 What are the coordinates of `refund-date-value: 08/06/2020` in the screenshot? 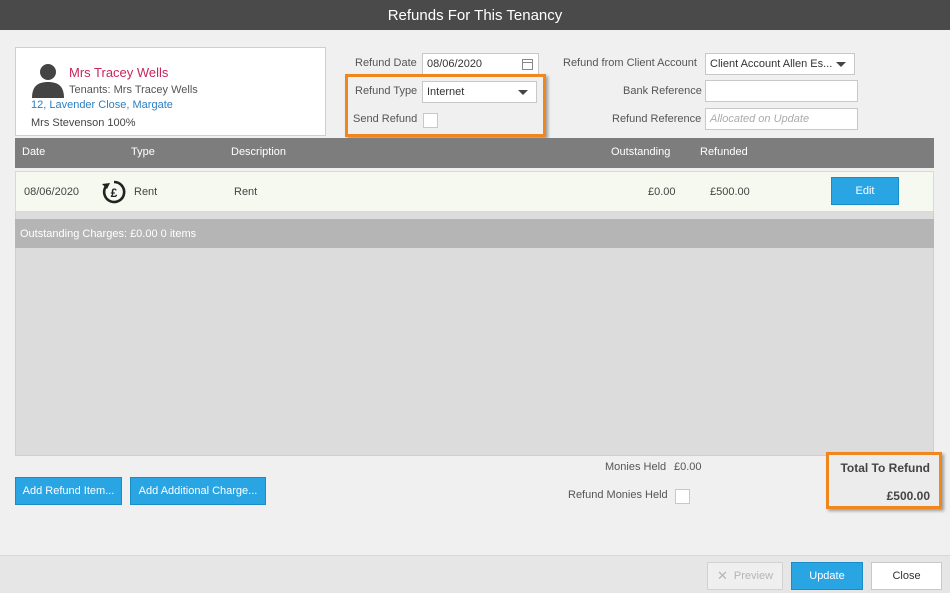 It's located at (455, 64).